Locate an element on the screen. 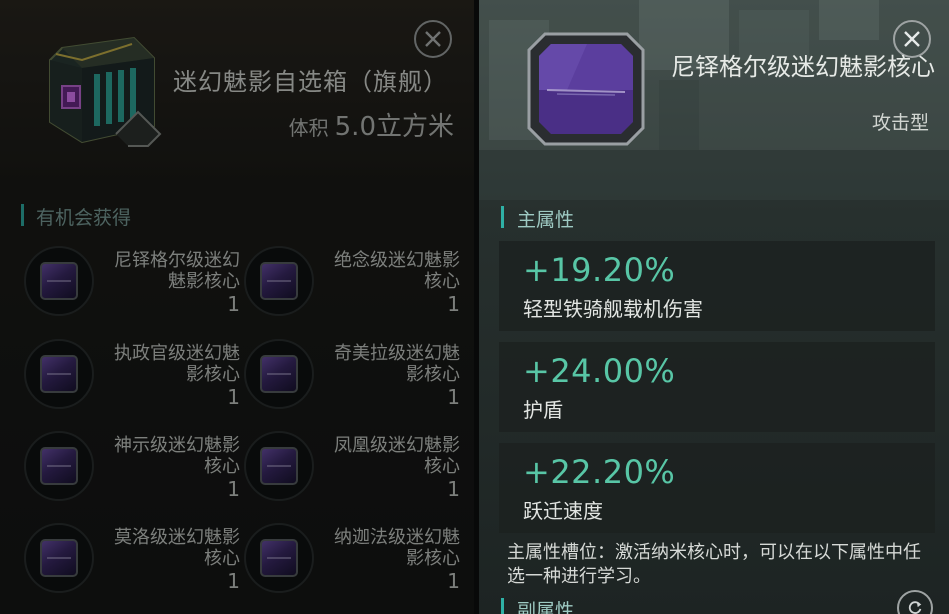 The image size is (949, 614). reward-item: 莫洛级迷幻魅影核心 1 is located at coordinates (130, 560).